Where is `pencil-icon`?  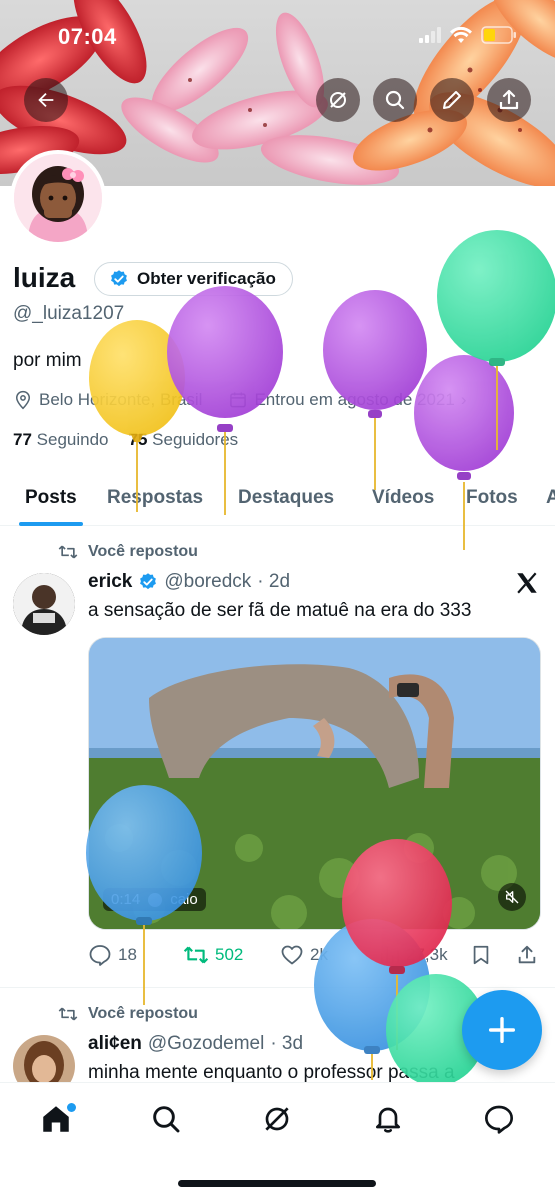
pencil-icon is located at coordinates (452, 100).